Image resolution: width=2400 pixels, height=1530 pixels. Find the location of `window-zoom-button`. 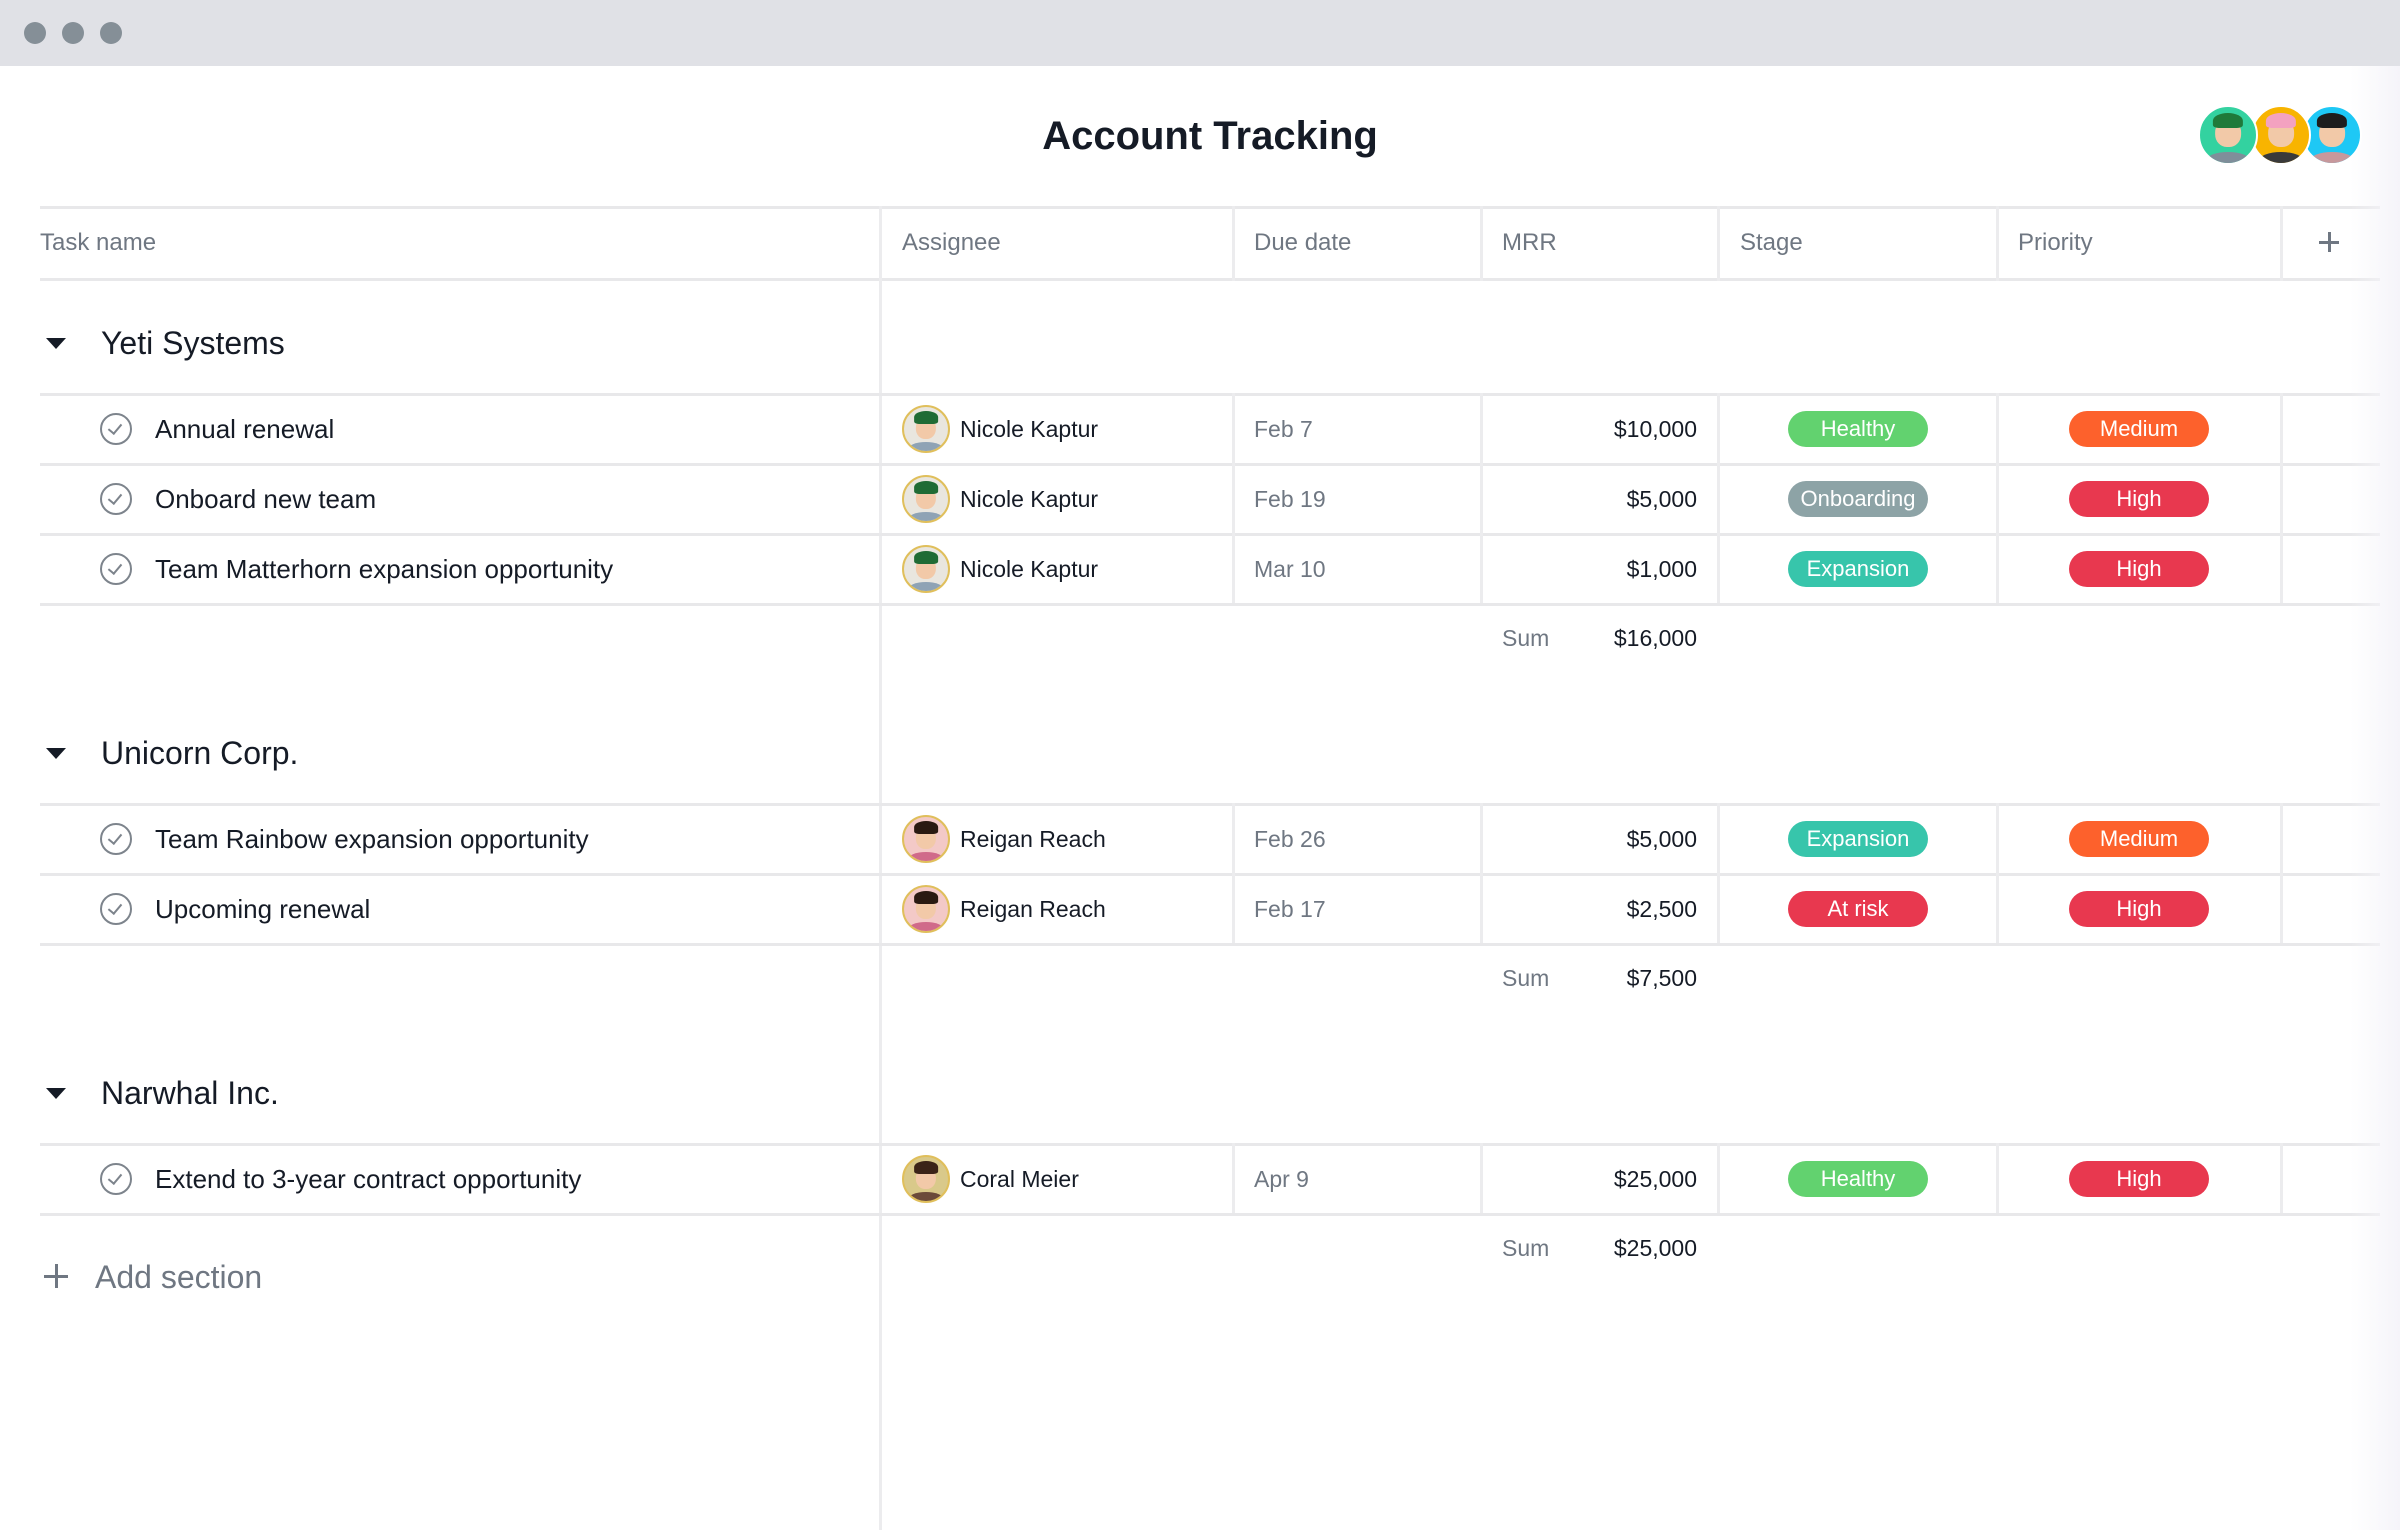

window-zoom-button is located at coordinates (111, 33).